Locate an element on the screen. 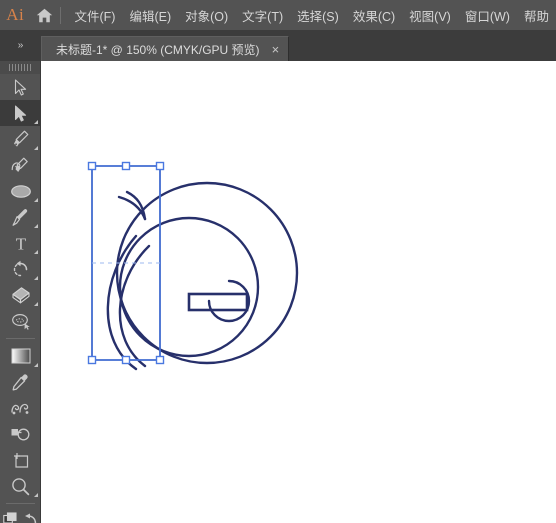  eraser-icon is located at coordinates (20, 295).